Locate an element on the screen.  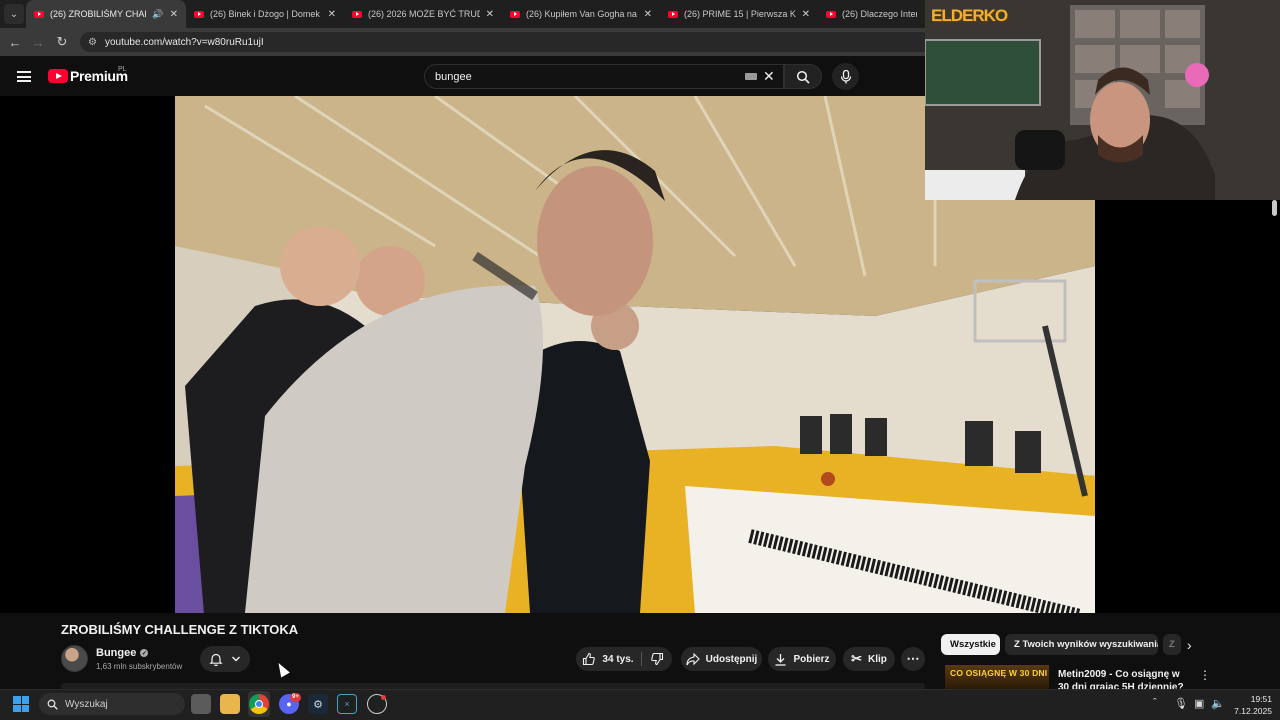
browser-tab: (26) Binek i Dżogo | Domek dla ✕ is located at coordinates (265, 14).